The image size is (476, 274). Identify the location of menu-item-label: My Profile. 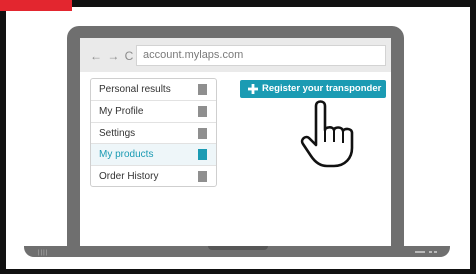
(121, 111).